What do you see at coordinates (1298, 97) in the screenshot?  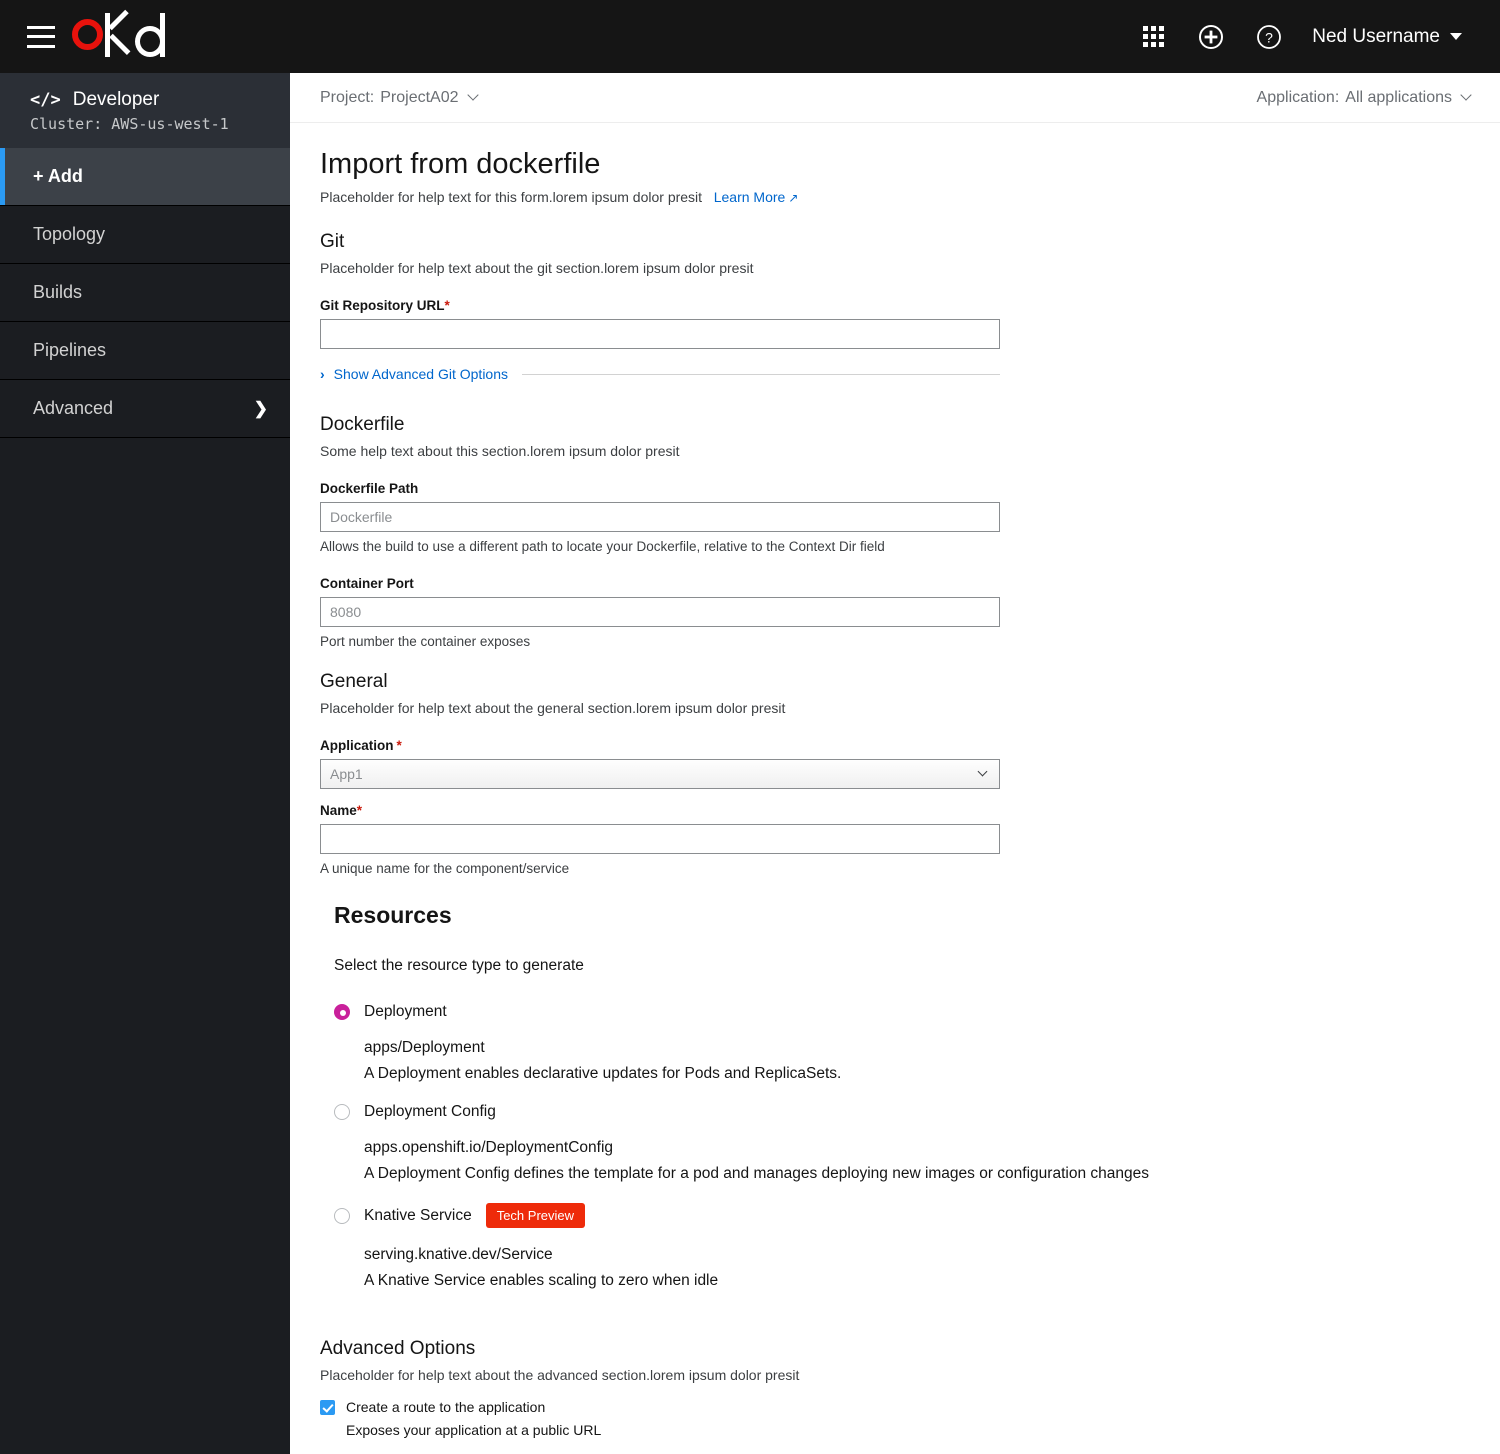 I see `application-label: Application:` at bounding box center [1298, 97].